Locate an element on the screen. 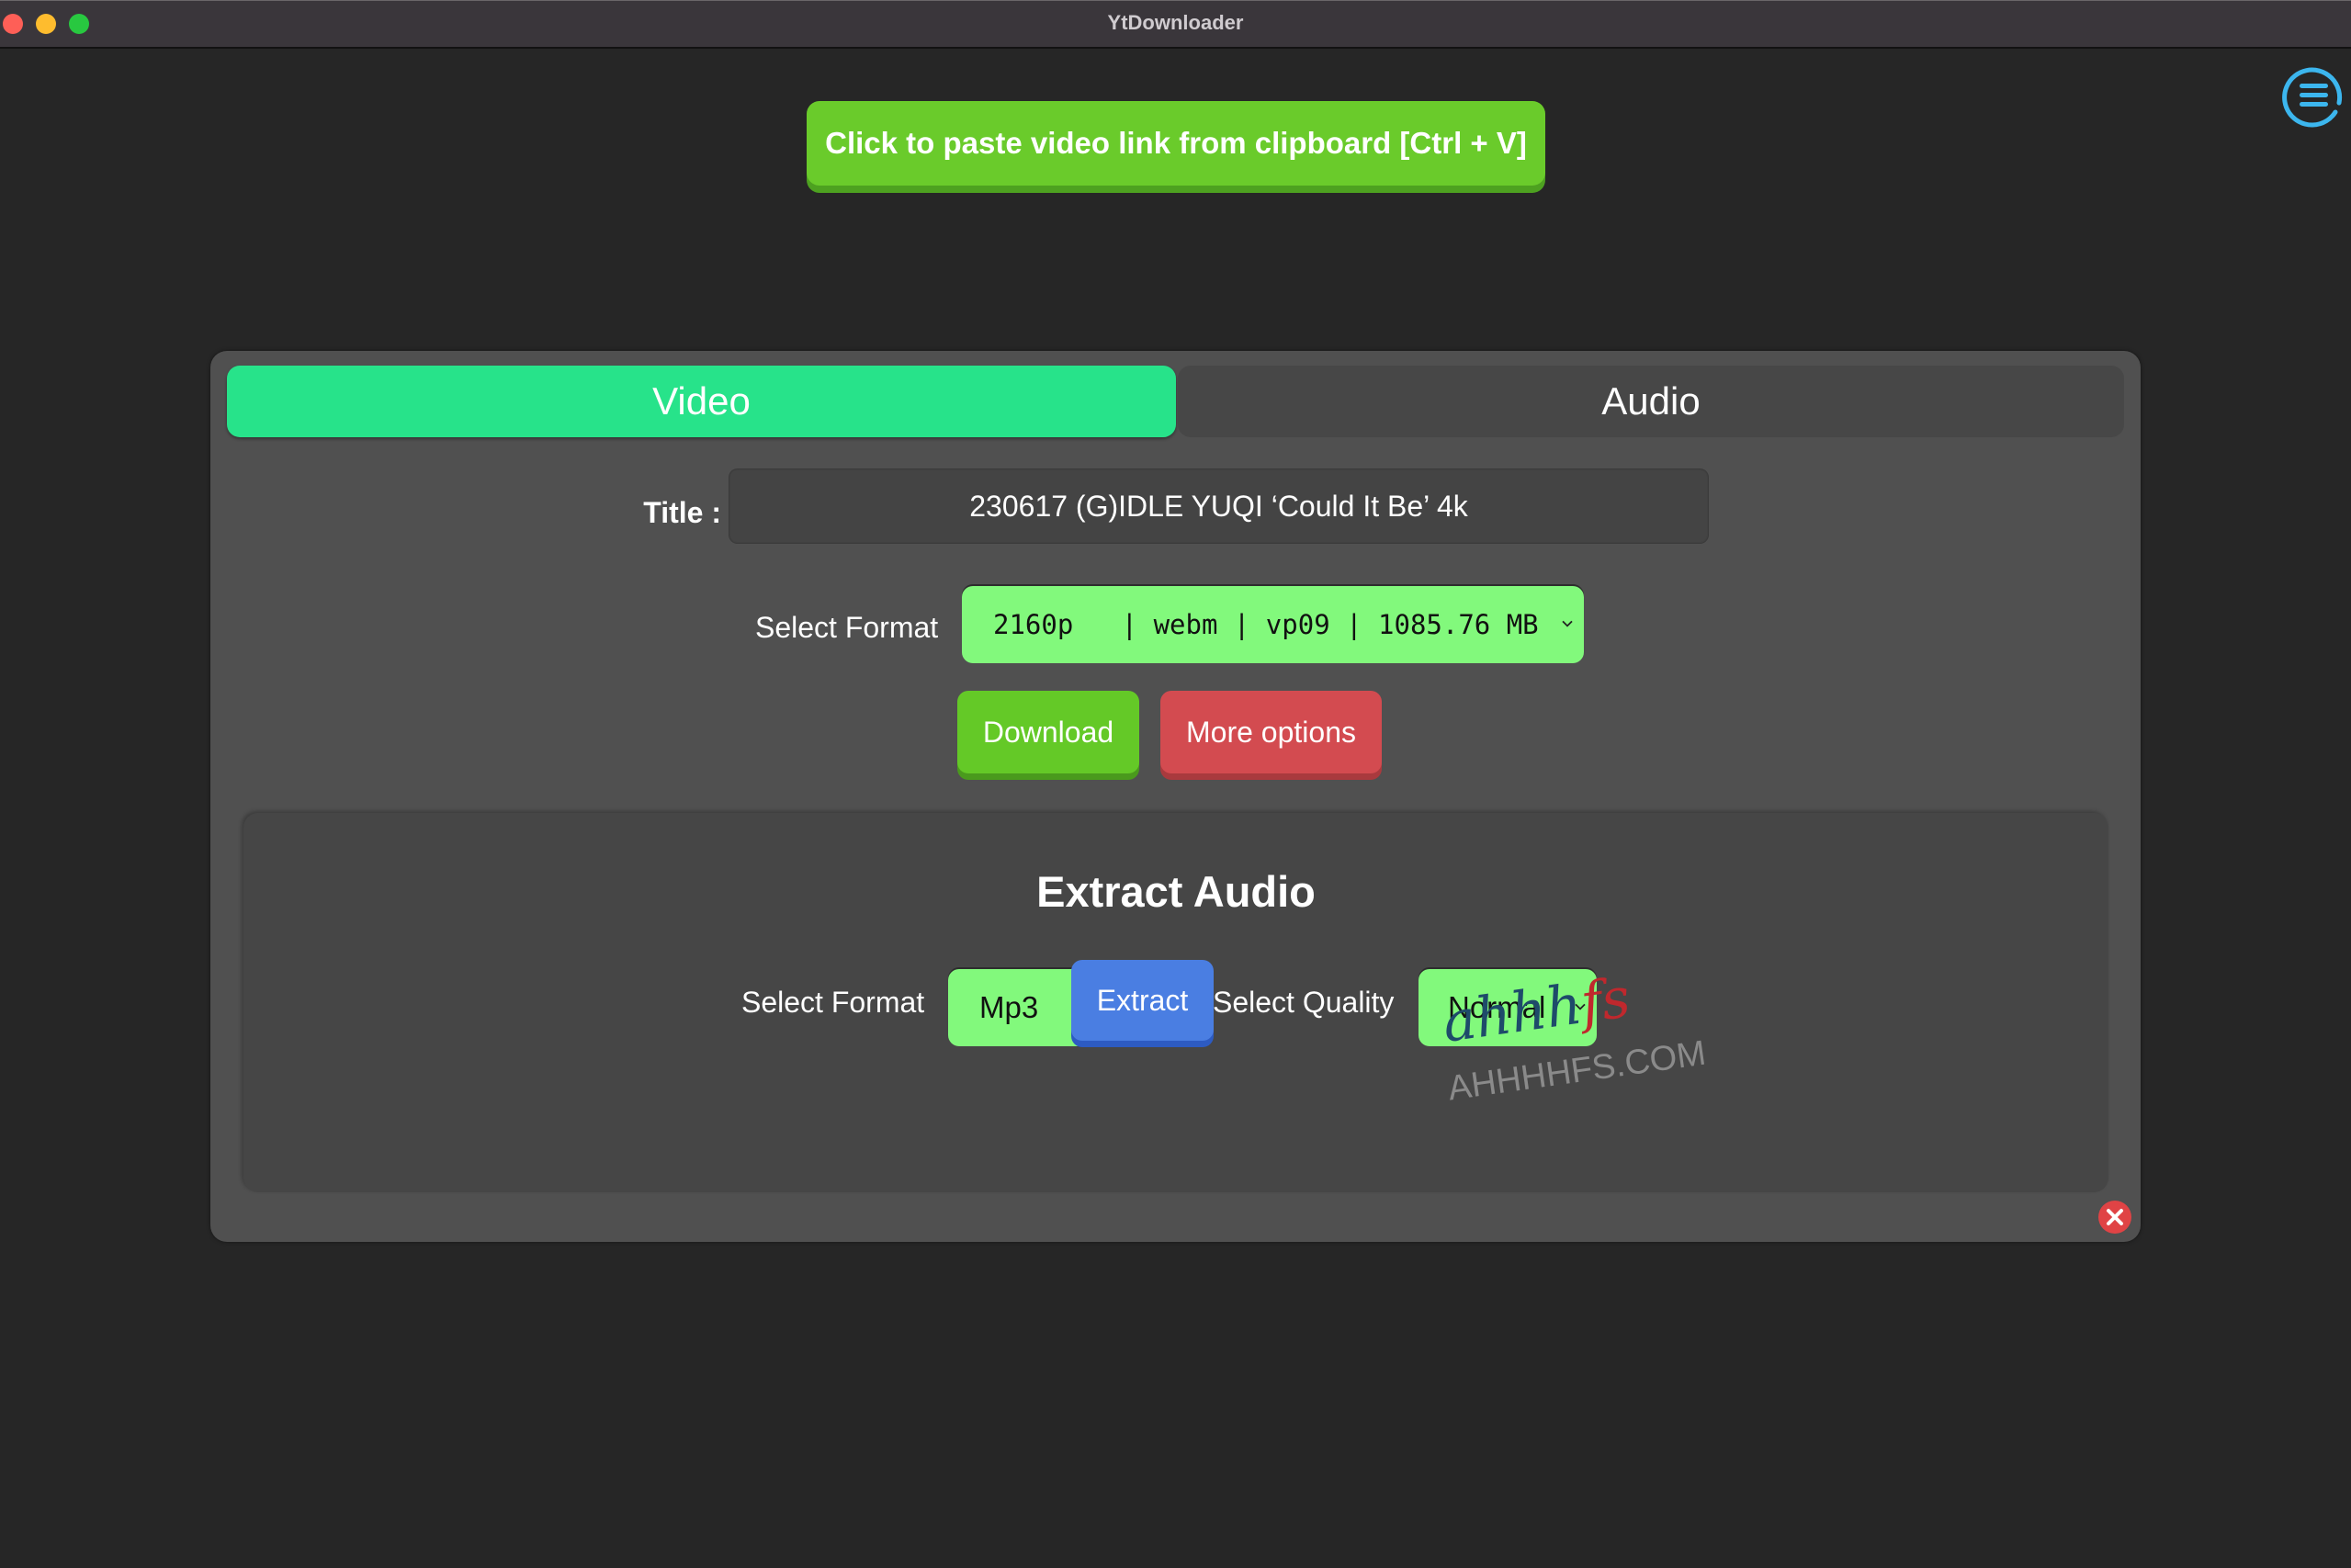  extract-button: Extract is located at coordinates (1142, 1000).